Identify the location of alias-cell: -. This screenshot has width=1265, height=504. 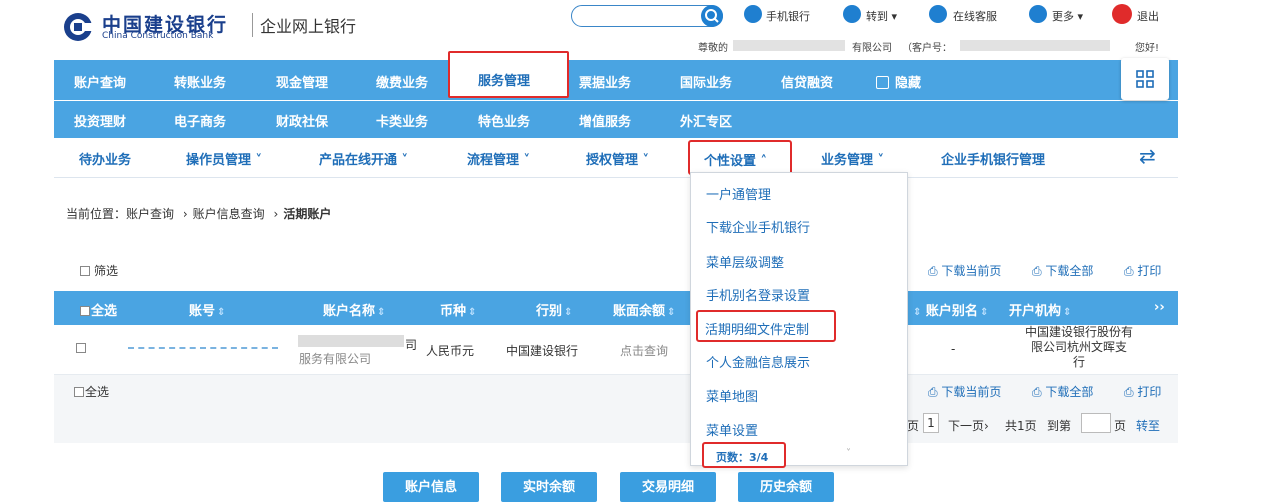
(953, 349).